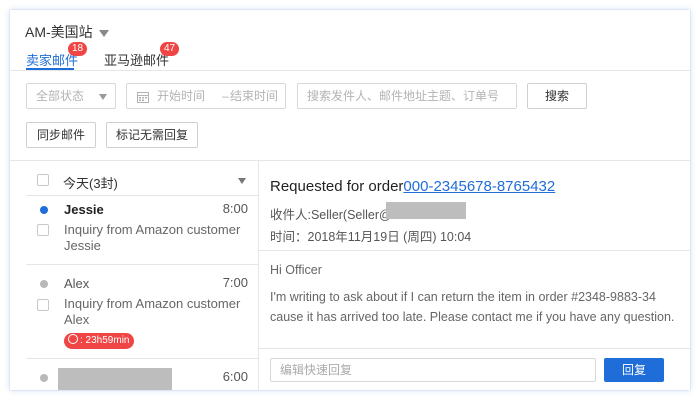 This screenshot has width=700, height=400. Describe the element at coordinates (296, 270) in the screenshot. I see `mail-greeting: Hi Officer` at that location.